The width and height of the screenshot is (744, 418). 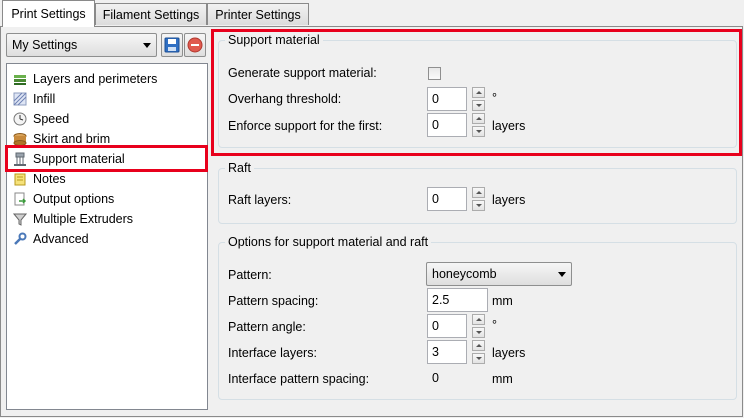 What do you see at coordinates (435, 199) in the screenshot?
I see `raft-layers-value: 0` at bounding box center [435, 199].